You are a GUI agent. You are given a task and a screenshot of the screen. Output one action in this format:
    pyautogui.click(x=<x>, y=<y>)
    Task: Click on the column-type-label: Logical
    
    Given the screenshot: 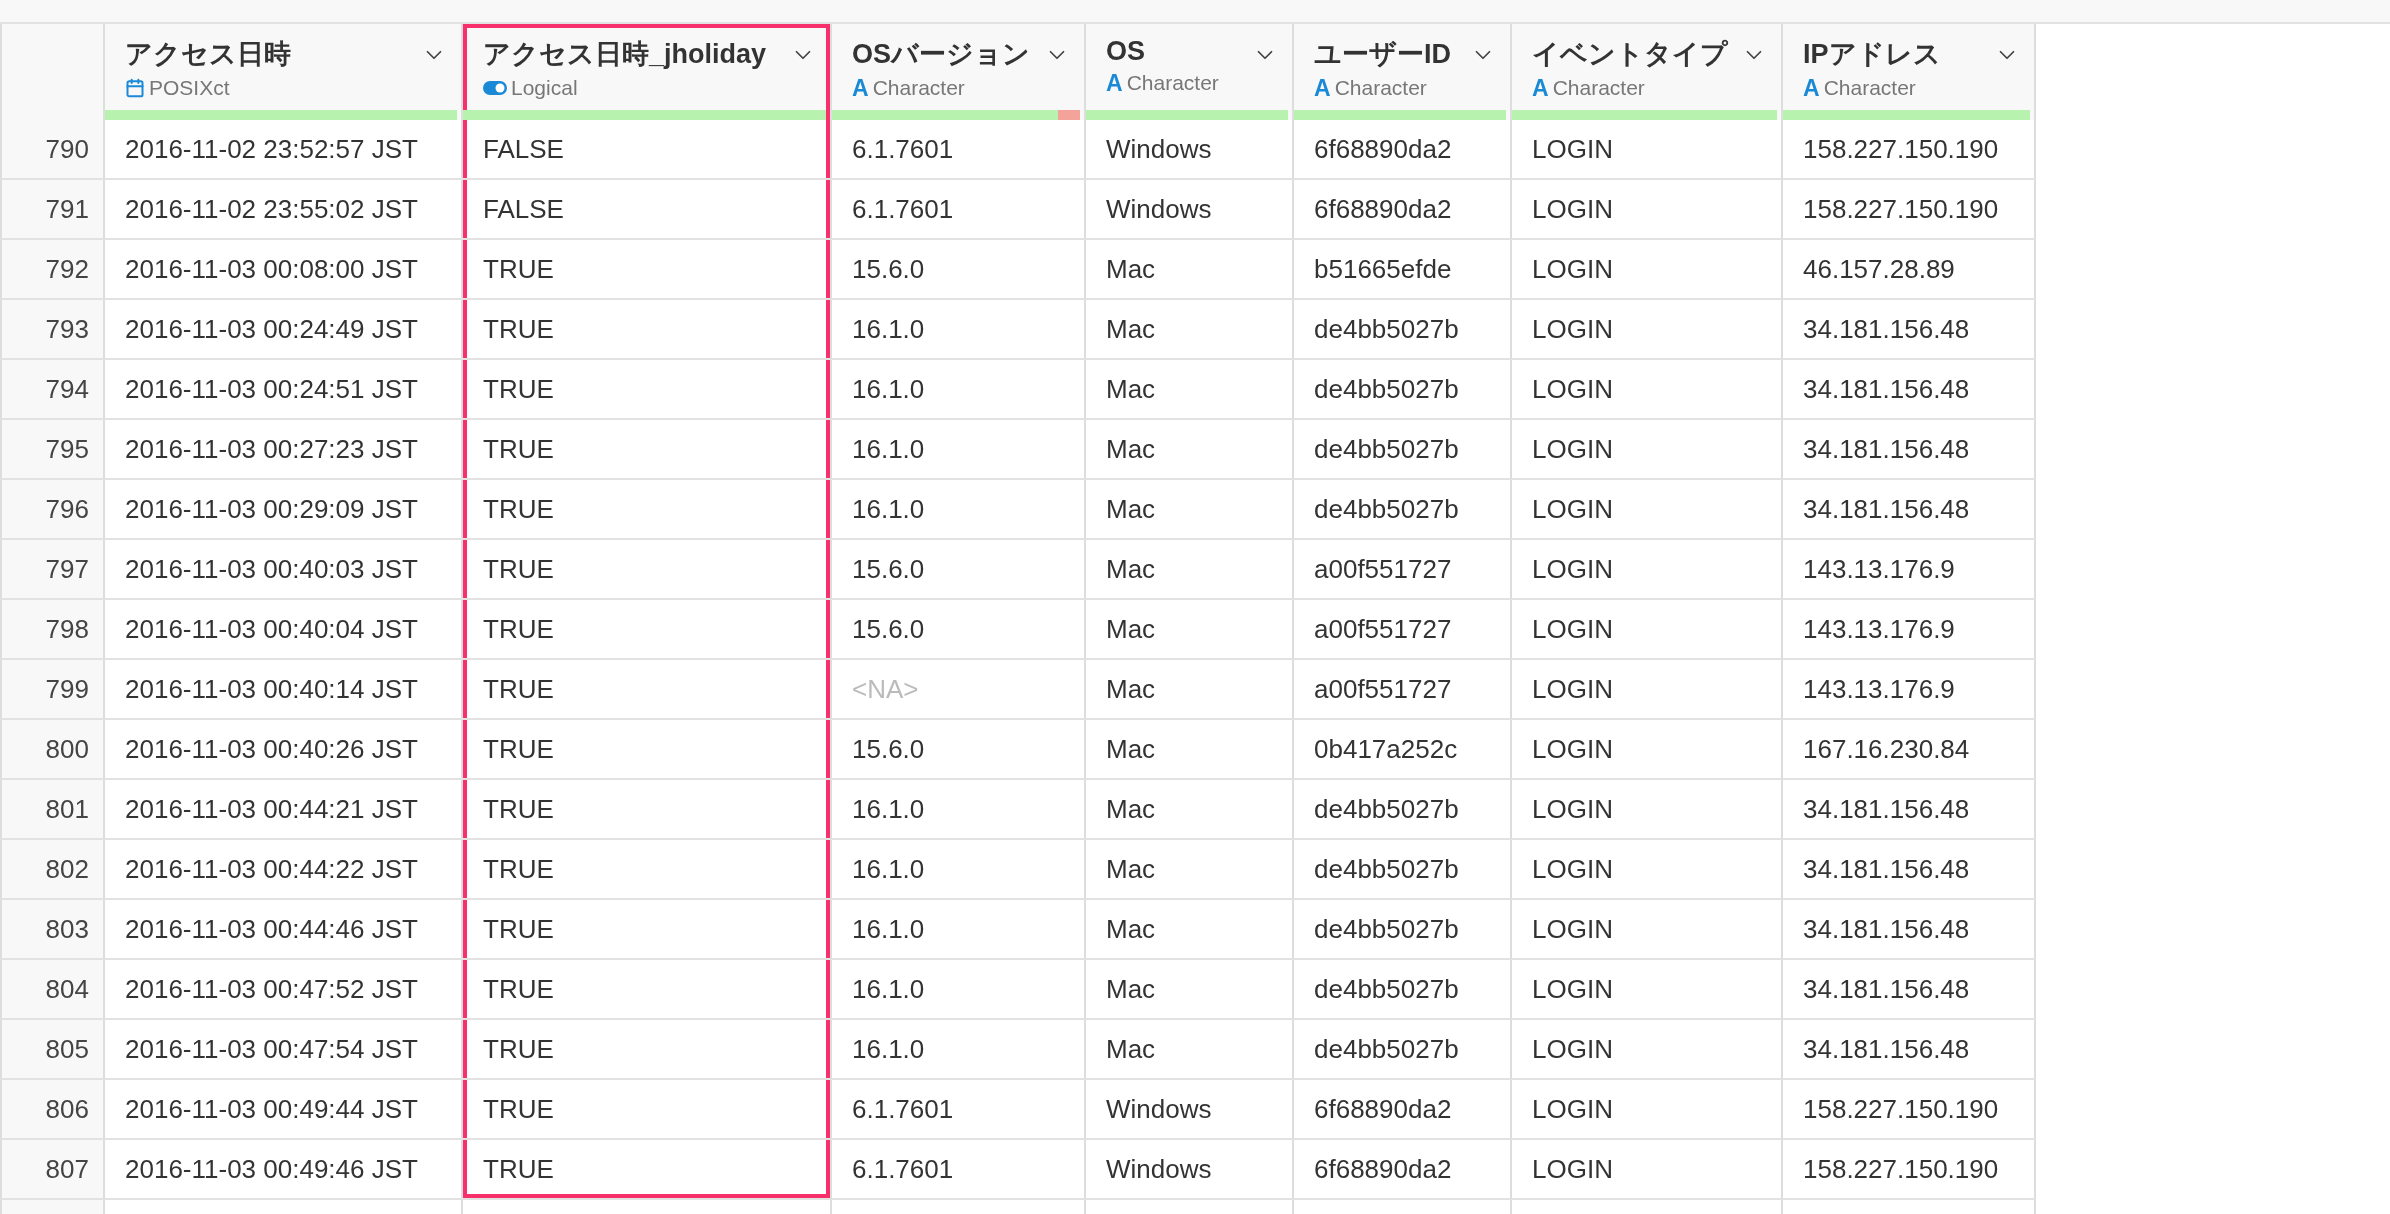 What is the action you would take?
    pyautogui.click(x=544, y=88)
    